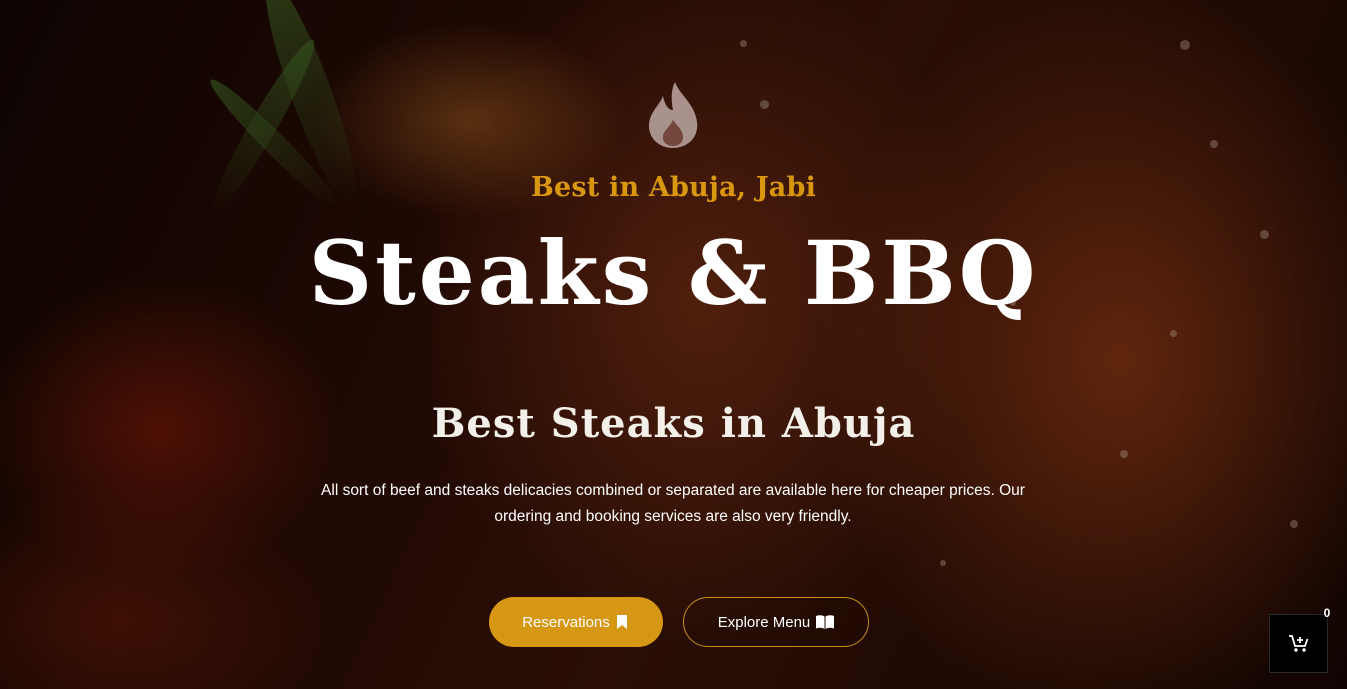 The width and height of the screenshot is (1347, 689). What do you see at coordinates (825, 622) in the screenshot?
I see `open-book-icon` at bounding box center [825, 622].